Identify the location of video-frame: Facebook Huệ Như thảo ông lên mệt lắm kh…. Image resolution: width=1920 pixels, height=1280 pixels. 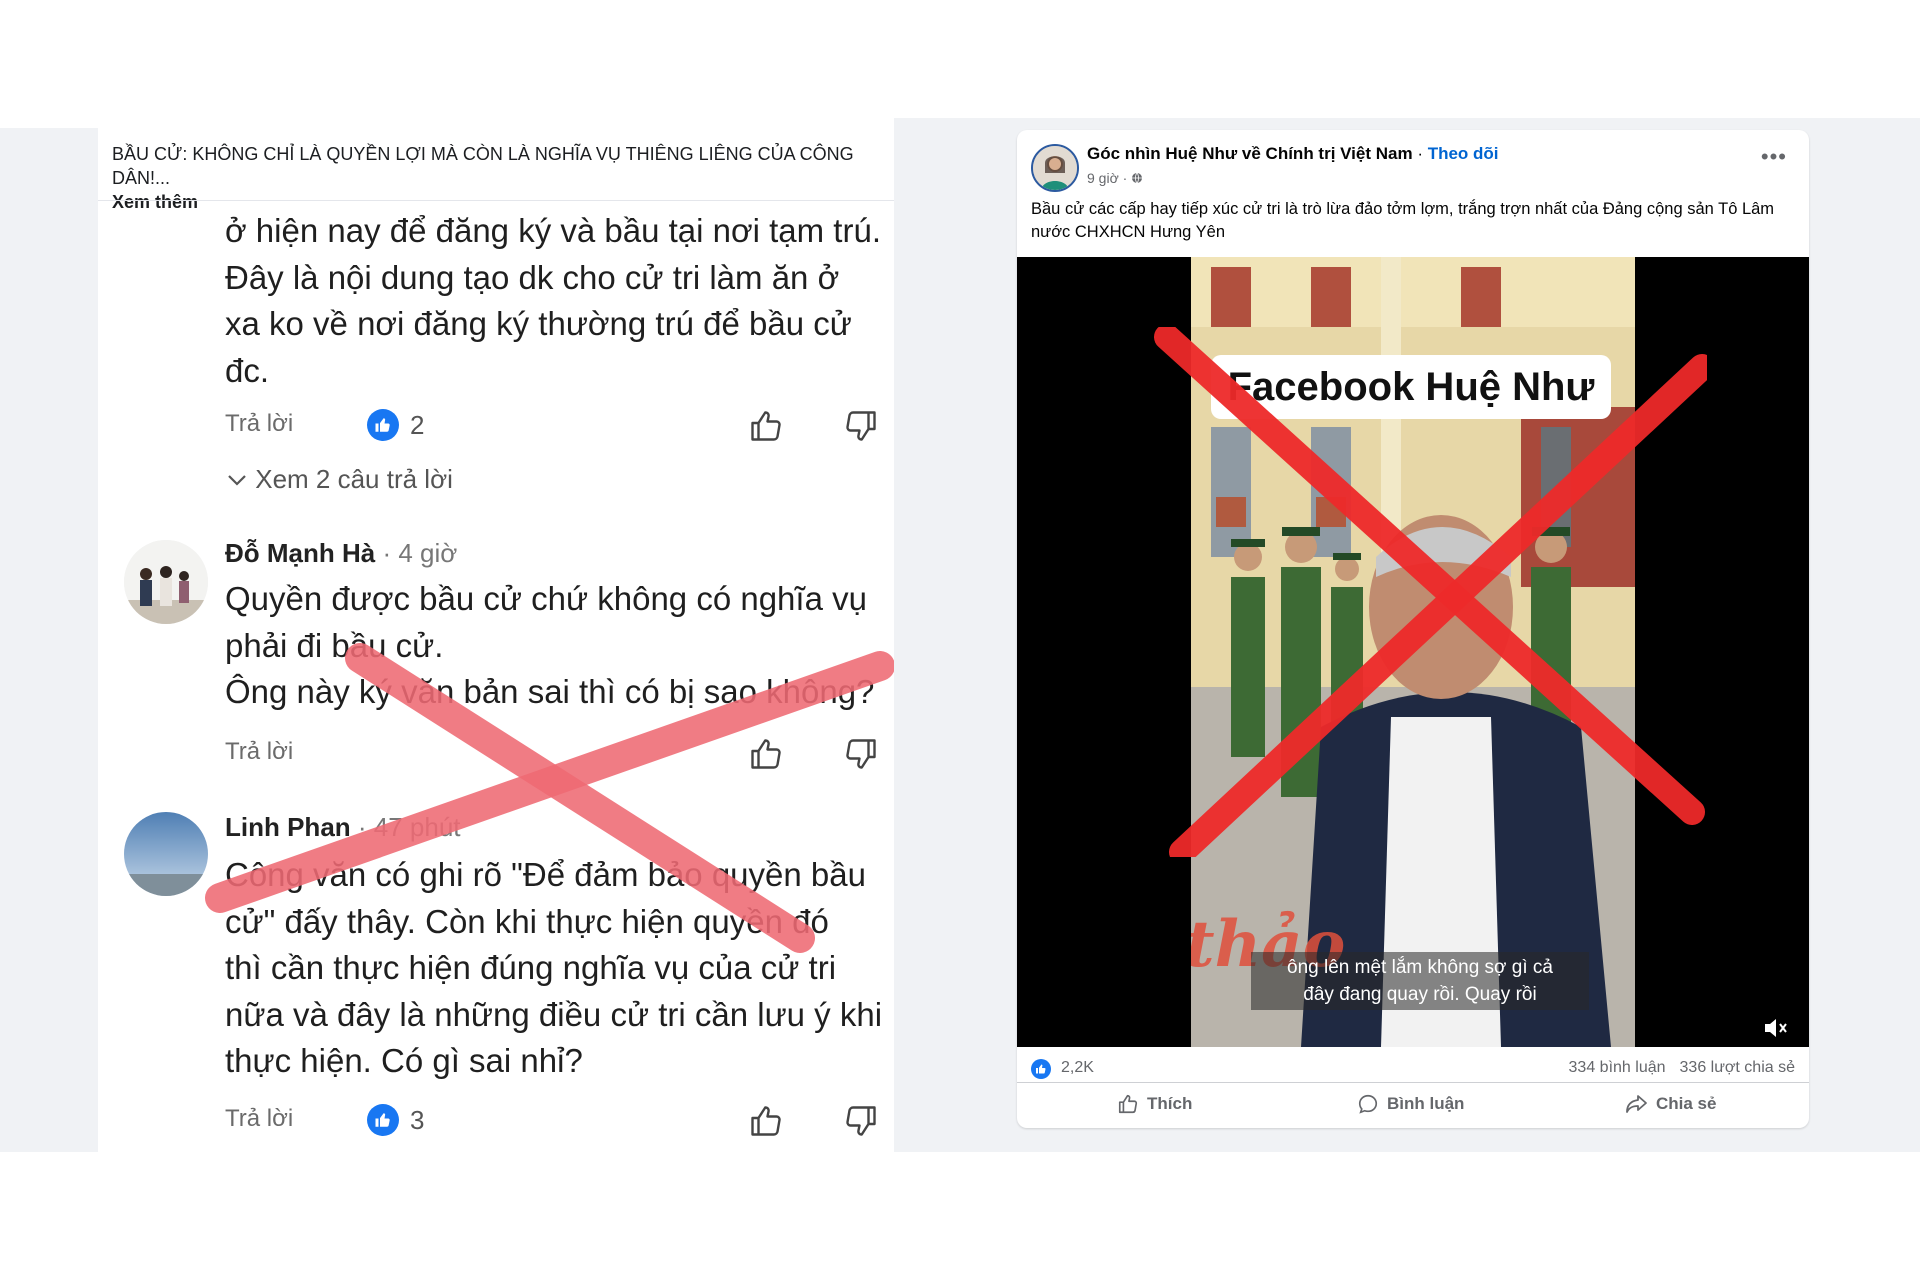
(1413, 652).